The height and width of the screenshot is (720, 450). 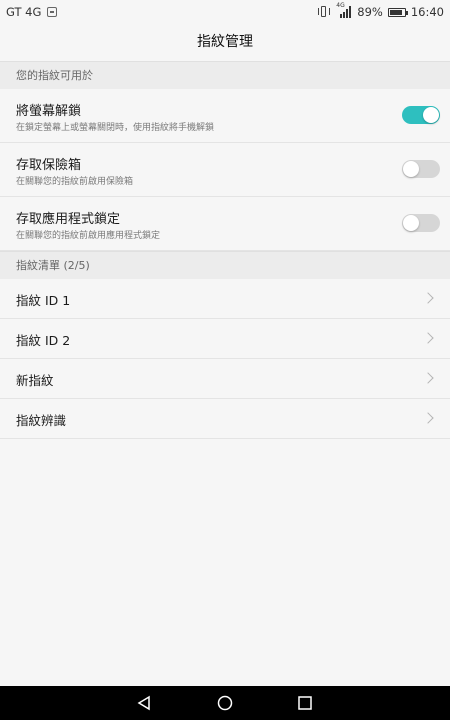 What do you see at coordinates (225, 339) in the screenshot?
I see `fingerprint-item-2: 指紋 ID 2` at bounding box center [225, 339].